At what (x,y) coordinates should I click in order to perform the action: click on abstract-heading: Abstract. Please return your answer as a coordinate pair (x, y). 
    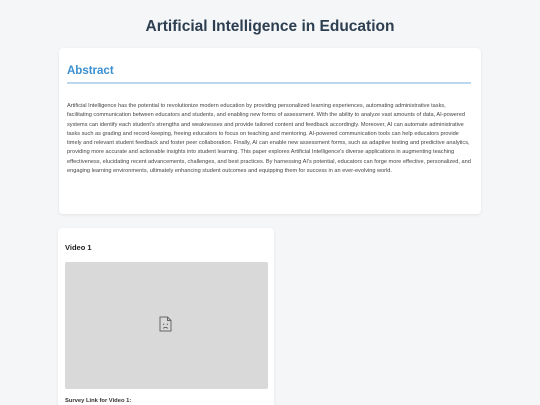
    Looking at the image, I should click on (90, 71).